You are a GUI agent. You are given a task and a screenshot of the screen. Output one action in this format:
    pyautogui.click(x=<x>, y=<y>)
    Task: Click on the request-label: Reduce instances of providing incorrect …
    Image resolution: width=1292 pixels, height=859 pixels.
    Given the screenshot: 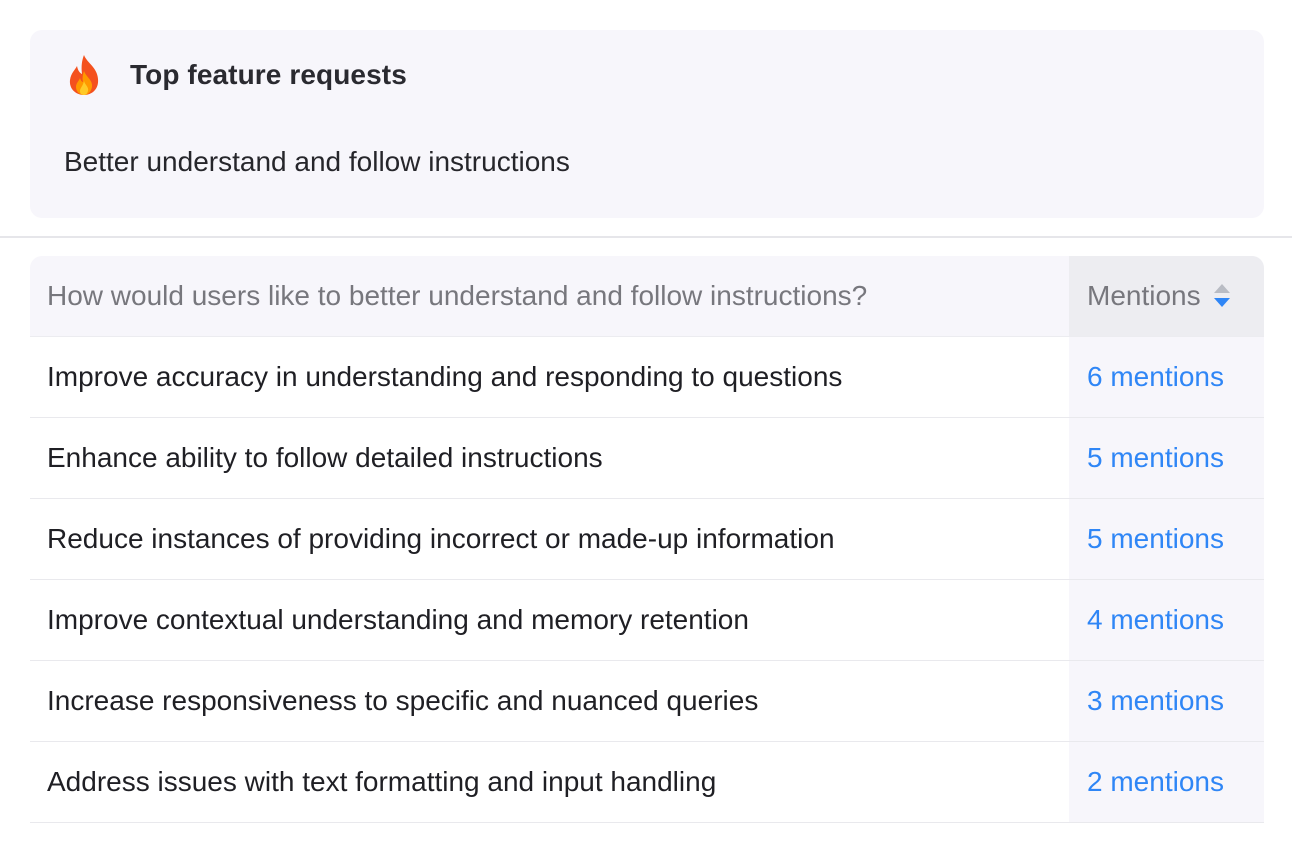 What is the action you would take?
    pyautogui.click(x=549, y=539)
    